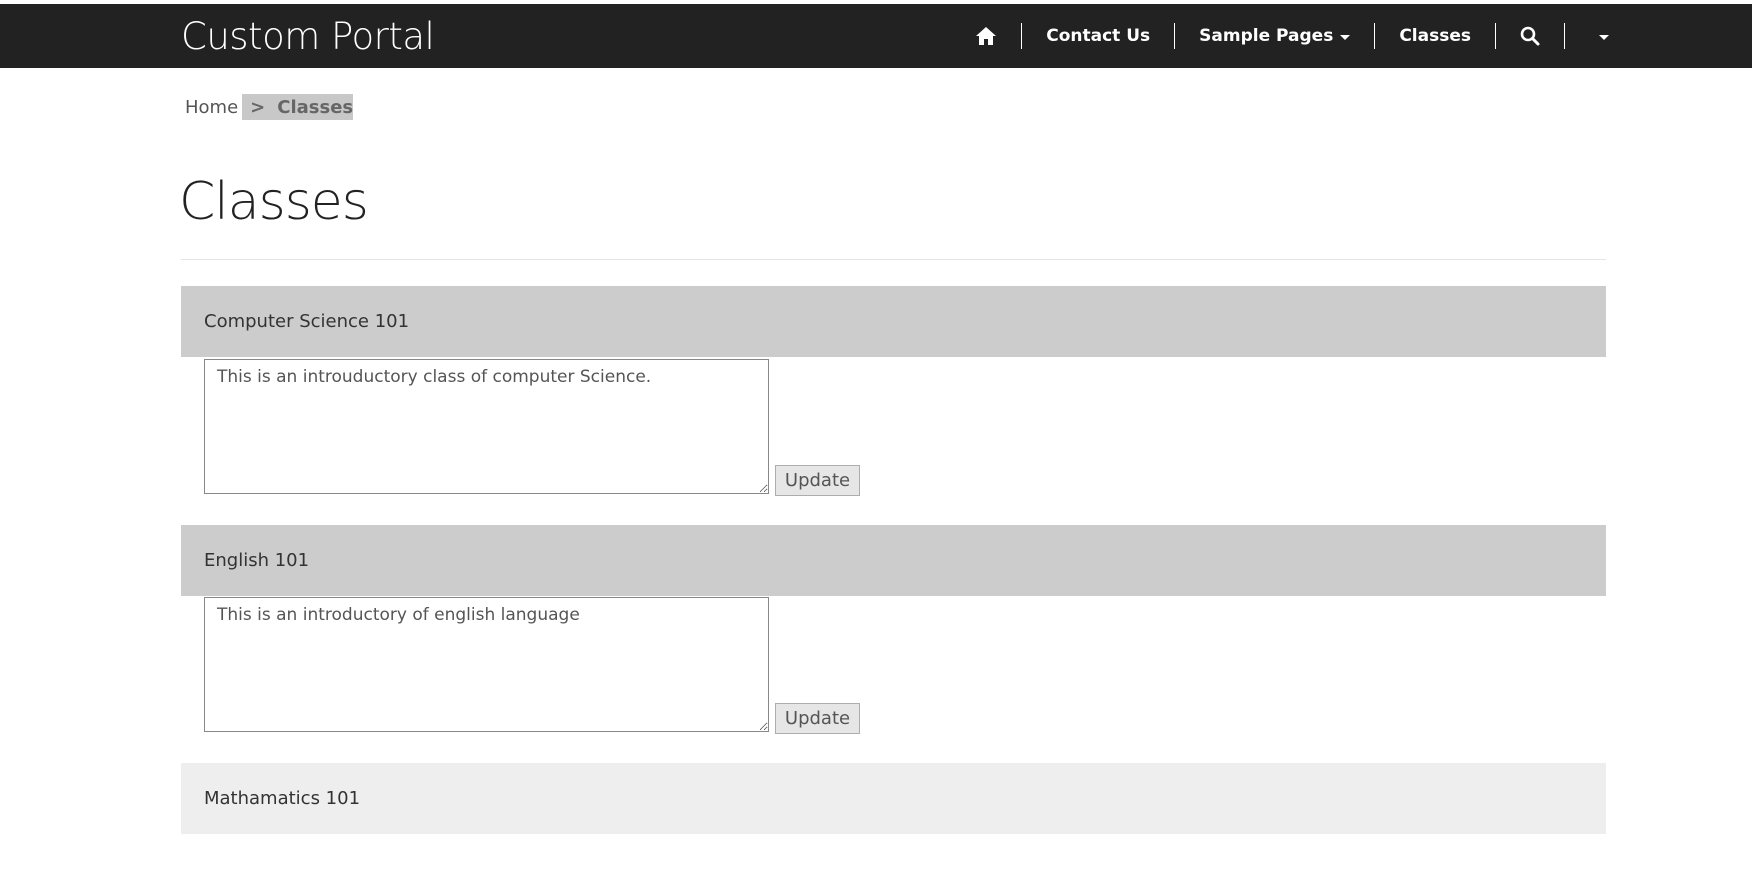 Image resolution: width=1752 pixels, height=870 pixels. What do you see at coordinates (308, 36) in the screenshot?
I see `brand-logo: Custom Portal` at bounding box center [308, 36].